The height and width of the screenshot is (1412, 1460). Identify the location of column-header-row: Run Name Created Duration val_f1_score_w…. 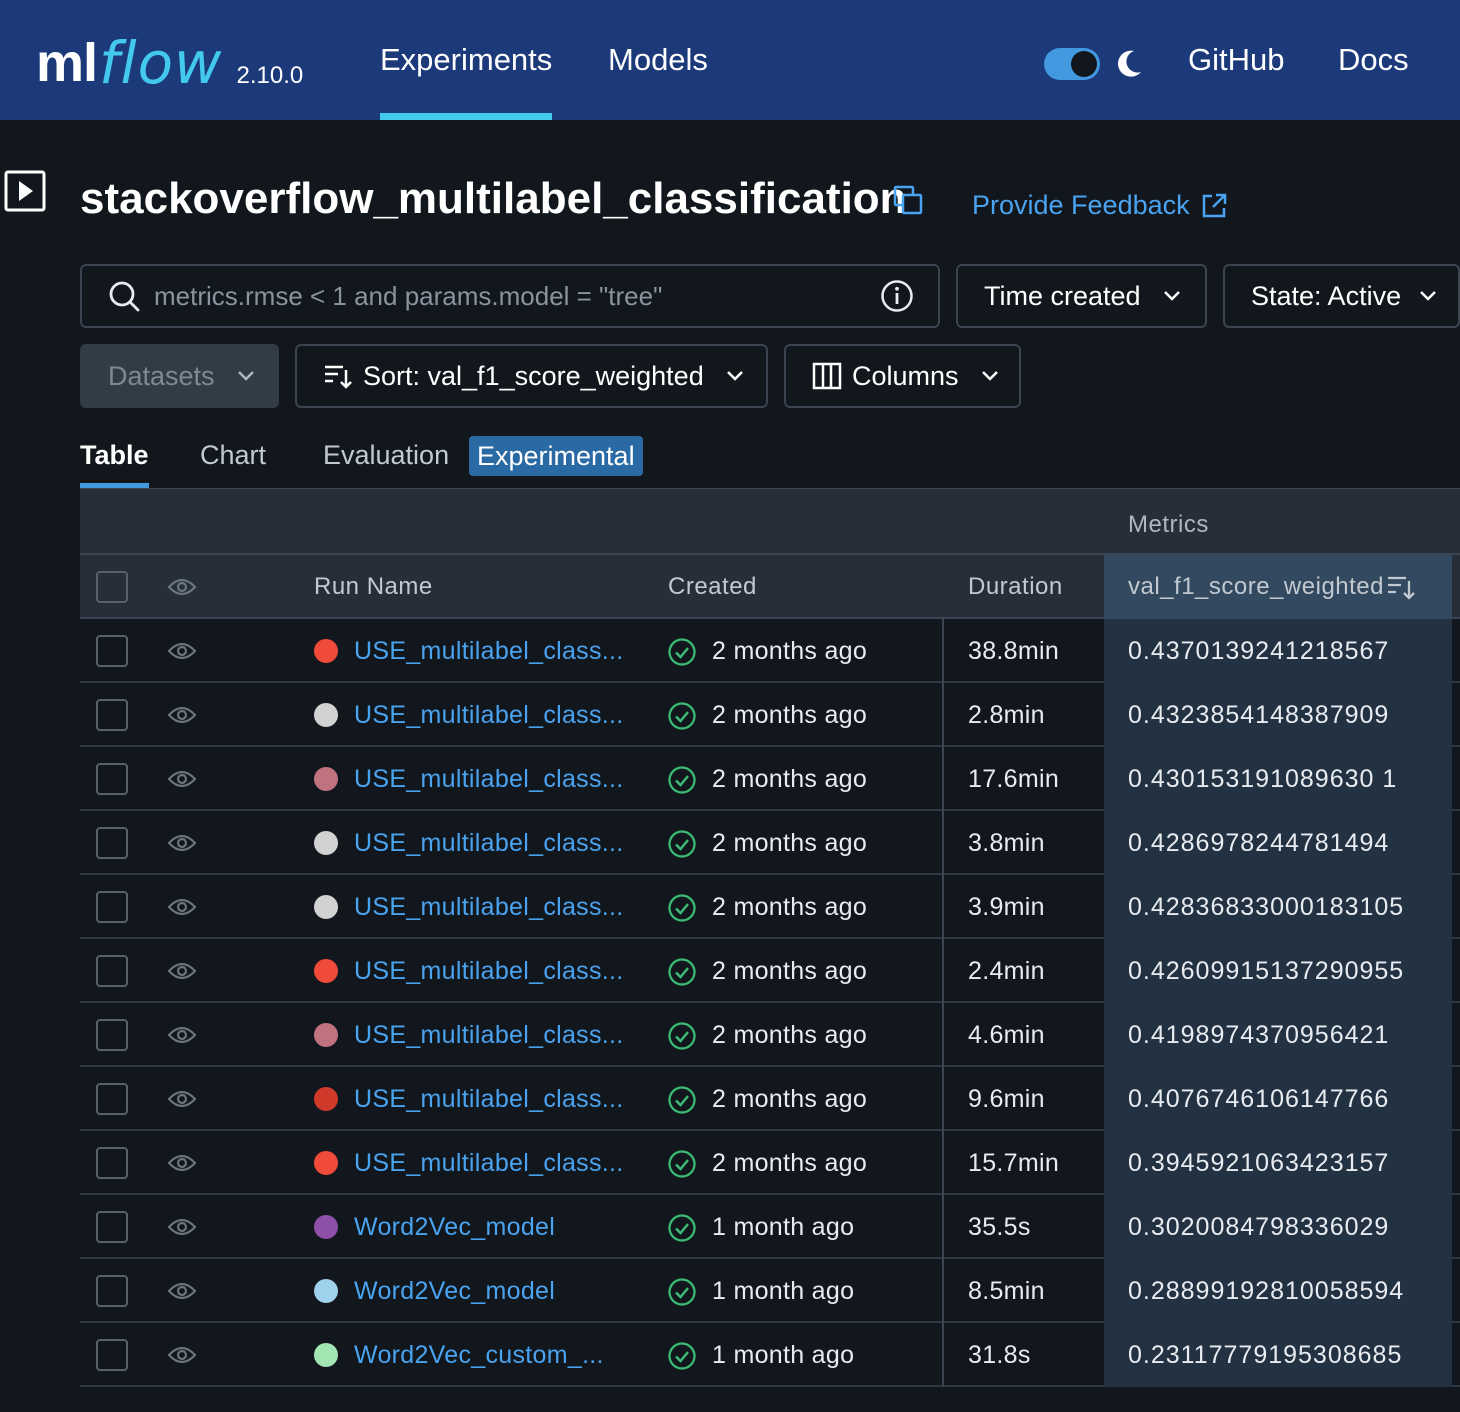
(770, 587).